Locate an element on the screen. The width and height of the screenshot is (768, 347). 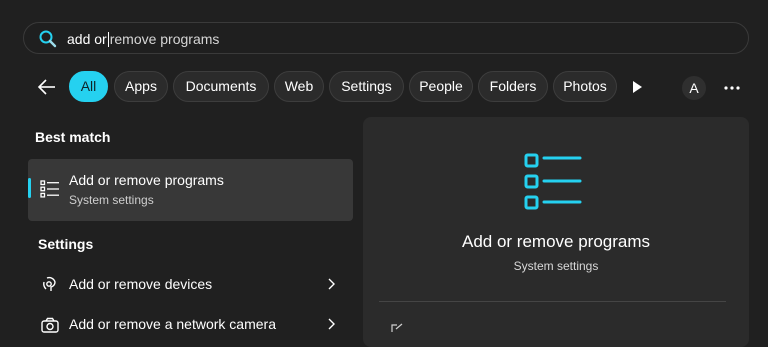
search-icon is located at coordinates (48, 39).